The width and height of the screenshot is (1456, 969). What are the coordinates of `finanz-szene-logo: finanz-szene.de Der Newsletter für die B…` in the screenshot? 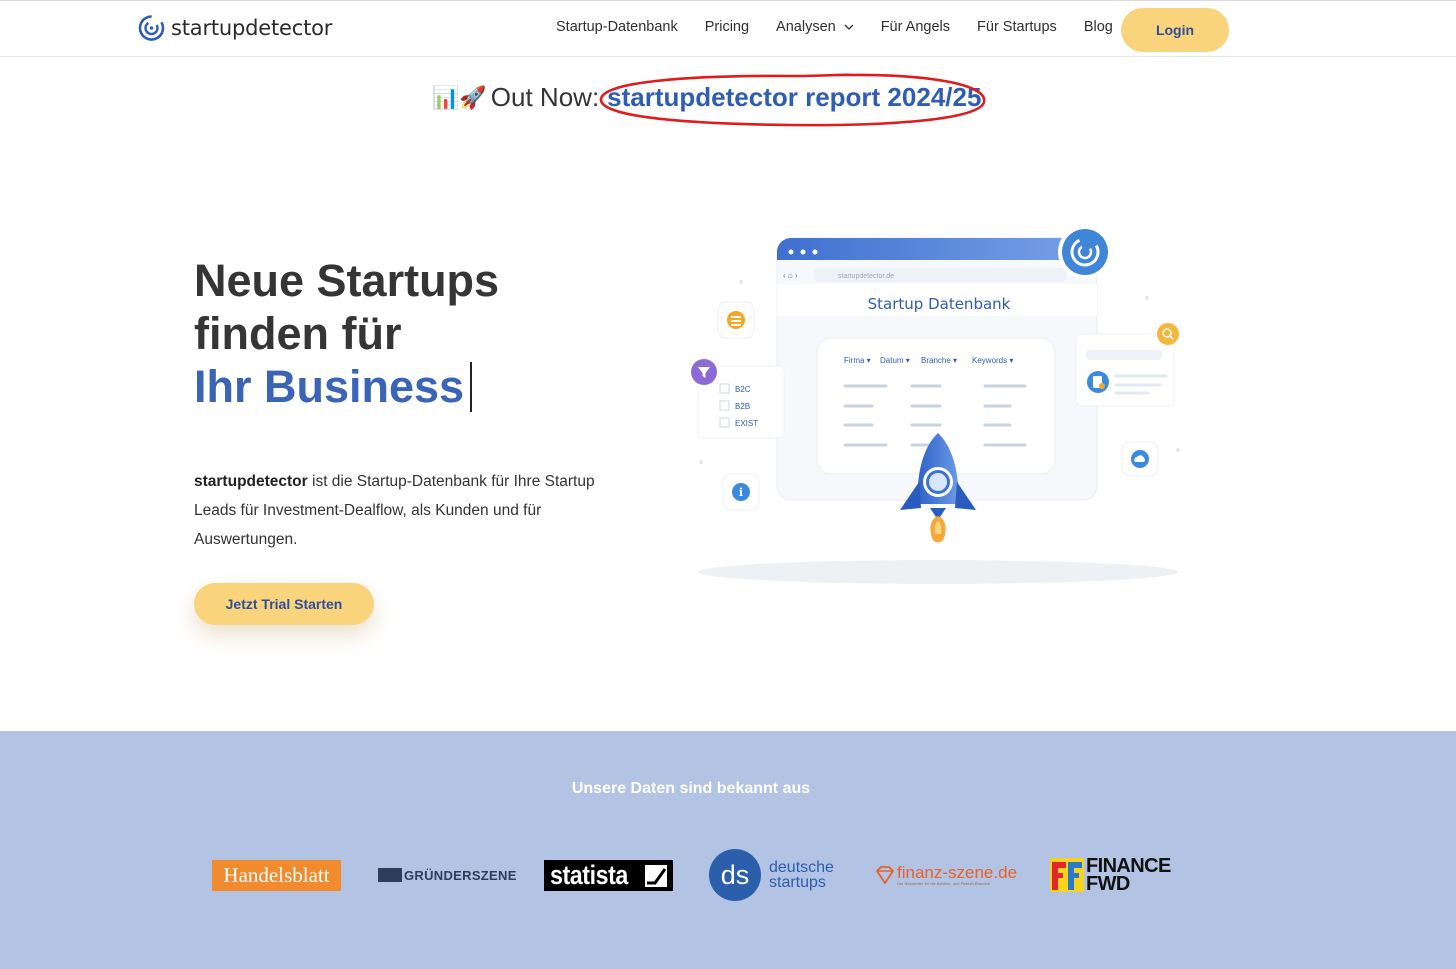 It's located at (946, 875).